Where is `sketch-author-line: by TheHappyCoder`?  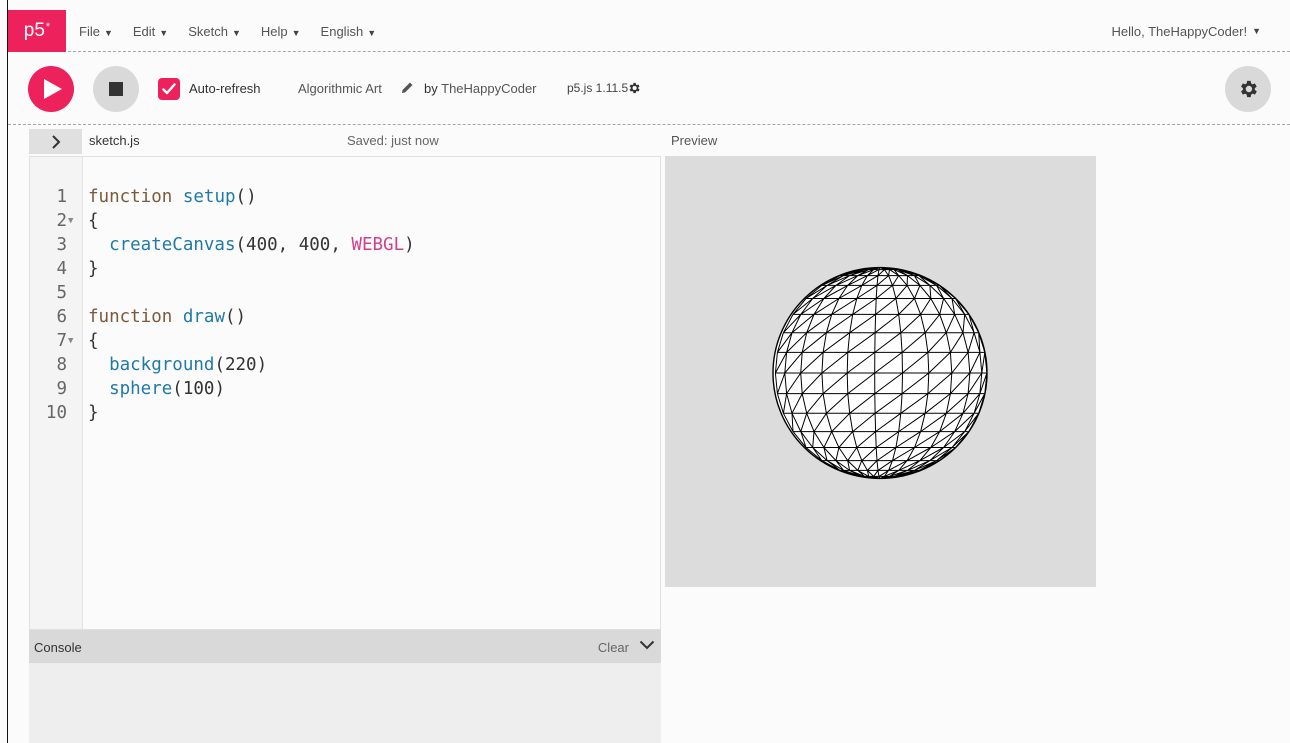
sketch-author-line: by TheHappyCoder is located at coordinates (480, 88).